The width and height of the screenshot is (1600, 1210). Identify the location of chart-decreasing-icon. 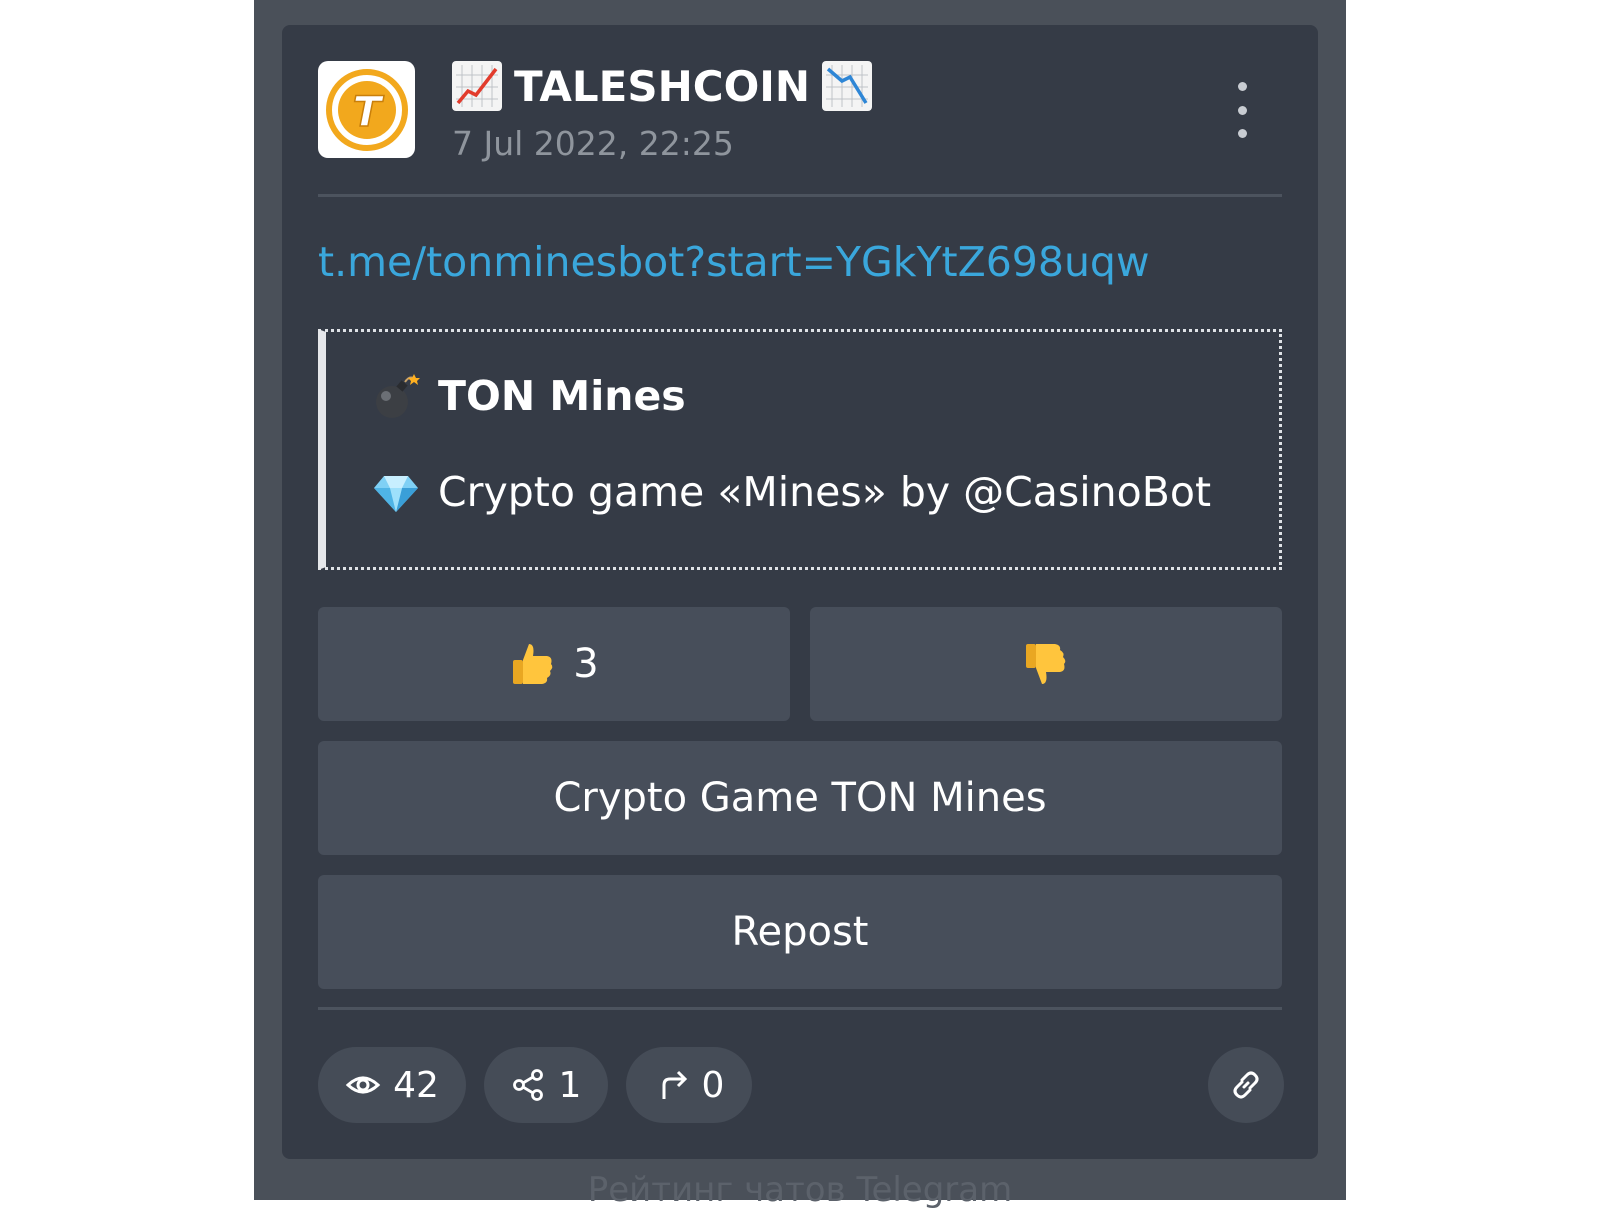
(847, 86).